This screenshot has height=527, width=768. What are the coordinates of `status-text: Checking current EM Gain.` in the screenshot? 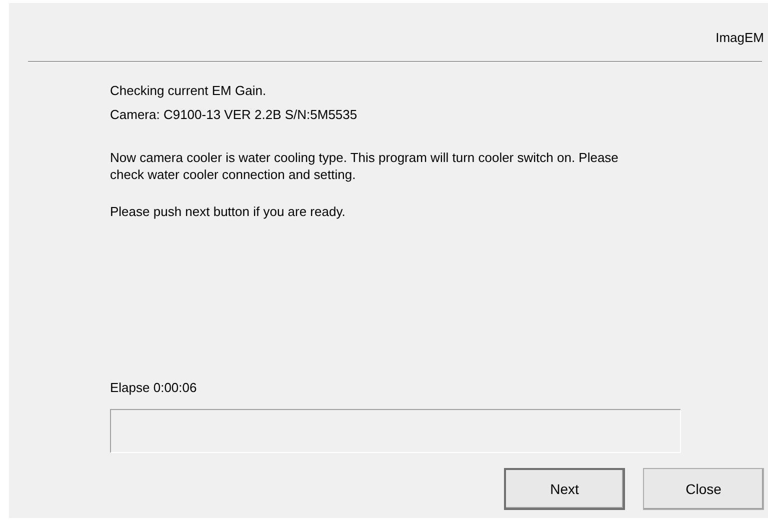 It's located at (189, 91).